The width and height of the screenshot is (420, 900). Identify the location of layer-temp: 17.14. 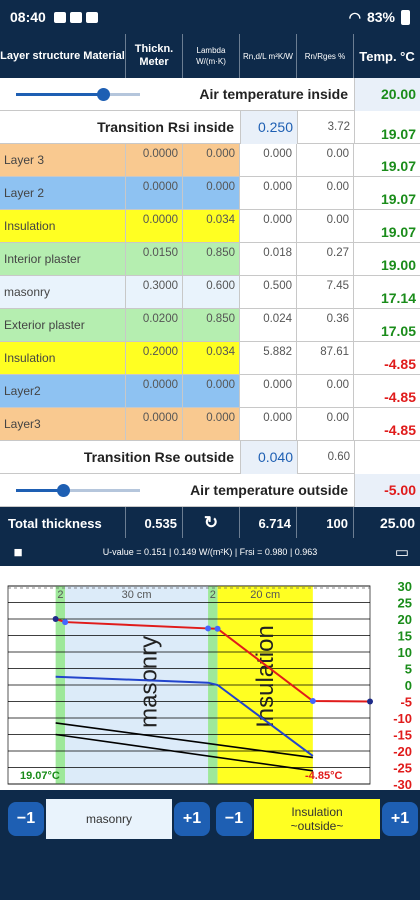
(398, 298).